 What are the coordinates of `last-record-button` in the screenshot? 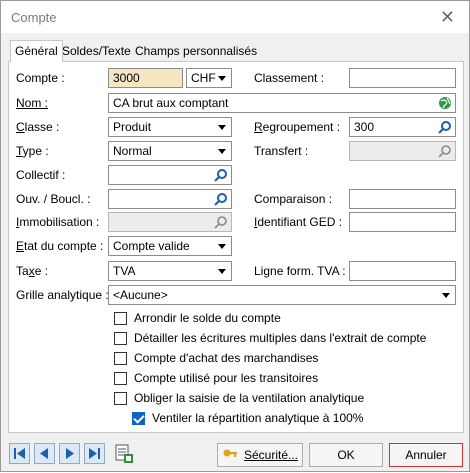 It's located at (94, 453).